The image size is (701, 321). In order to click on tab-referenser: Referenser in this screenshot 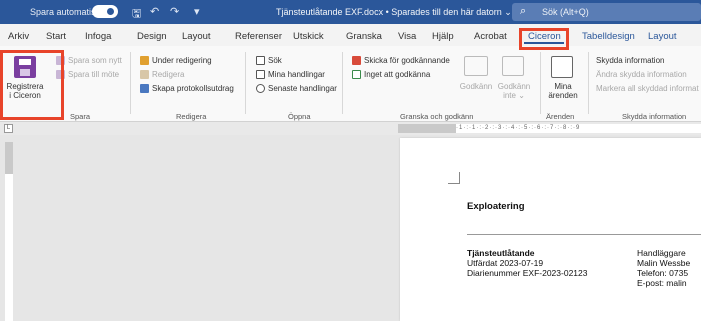, I will do `click(258, 36)`.